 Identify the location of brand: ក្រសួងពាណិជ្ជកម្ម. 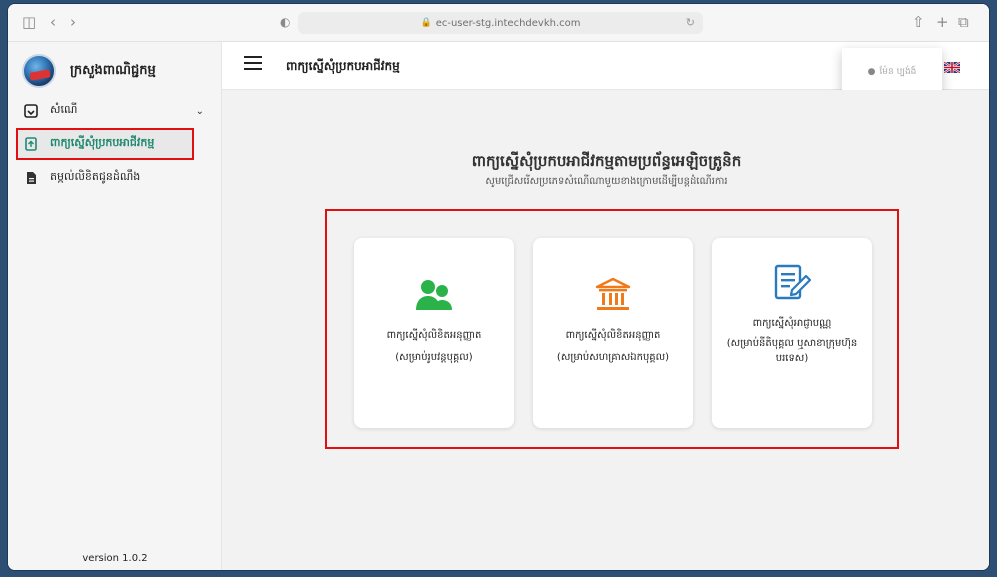
(89, 71).